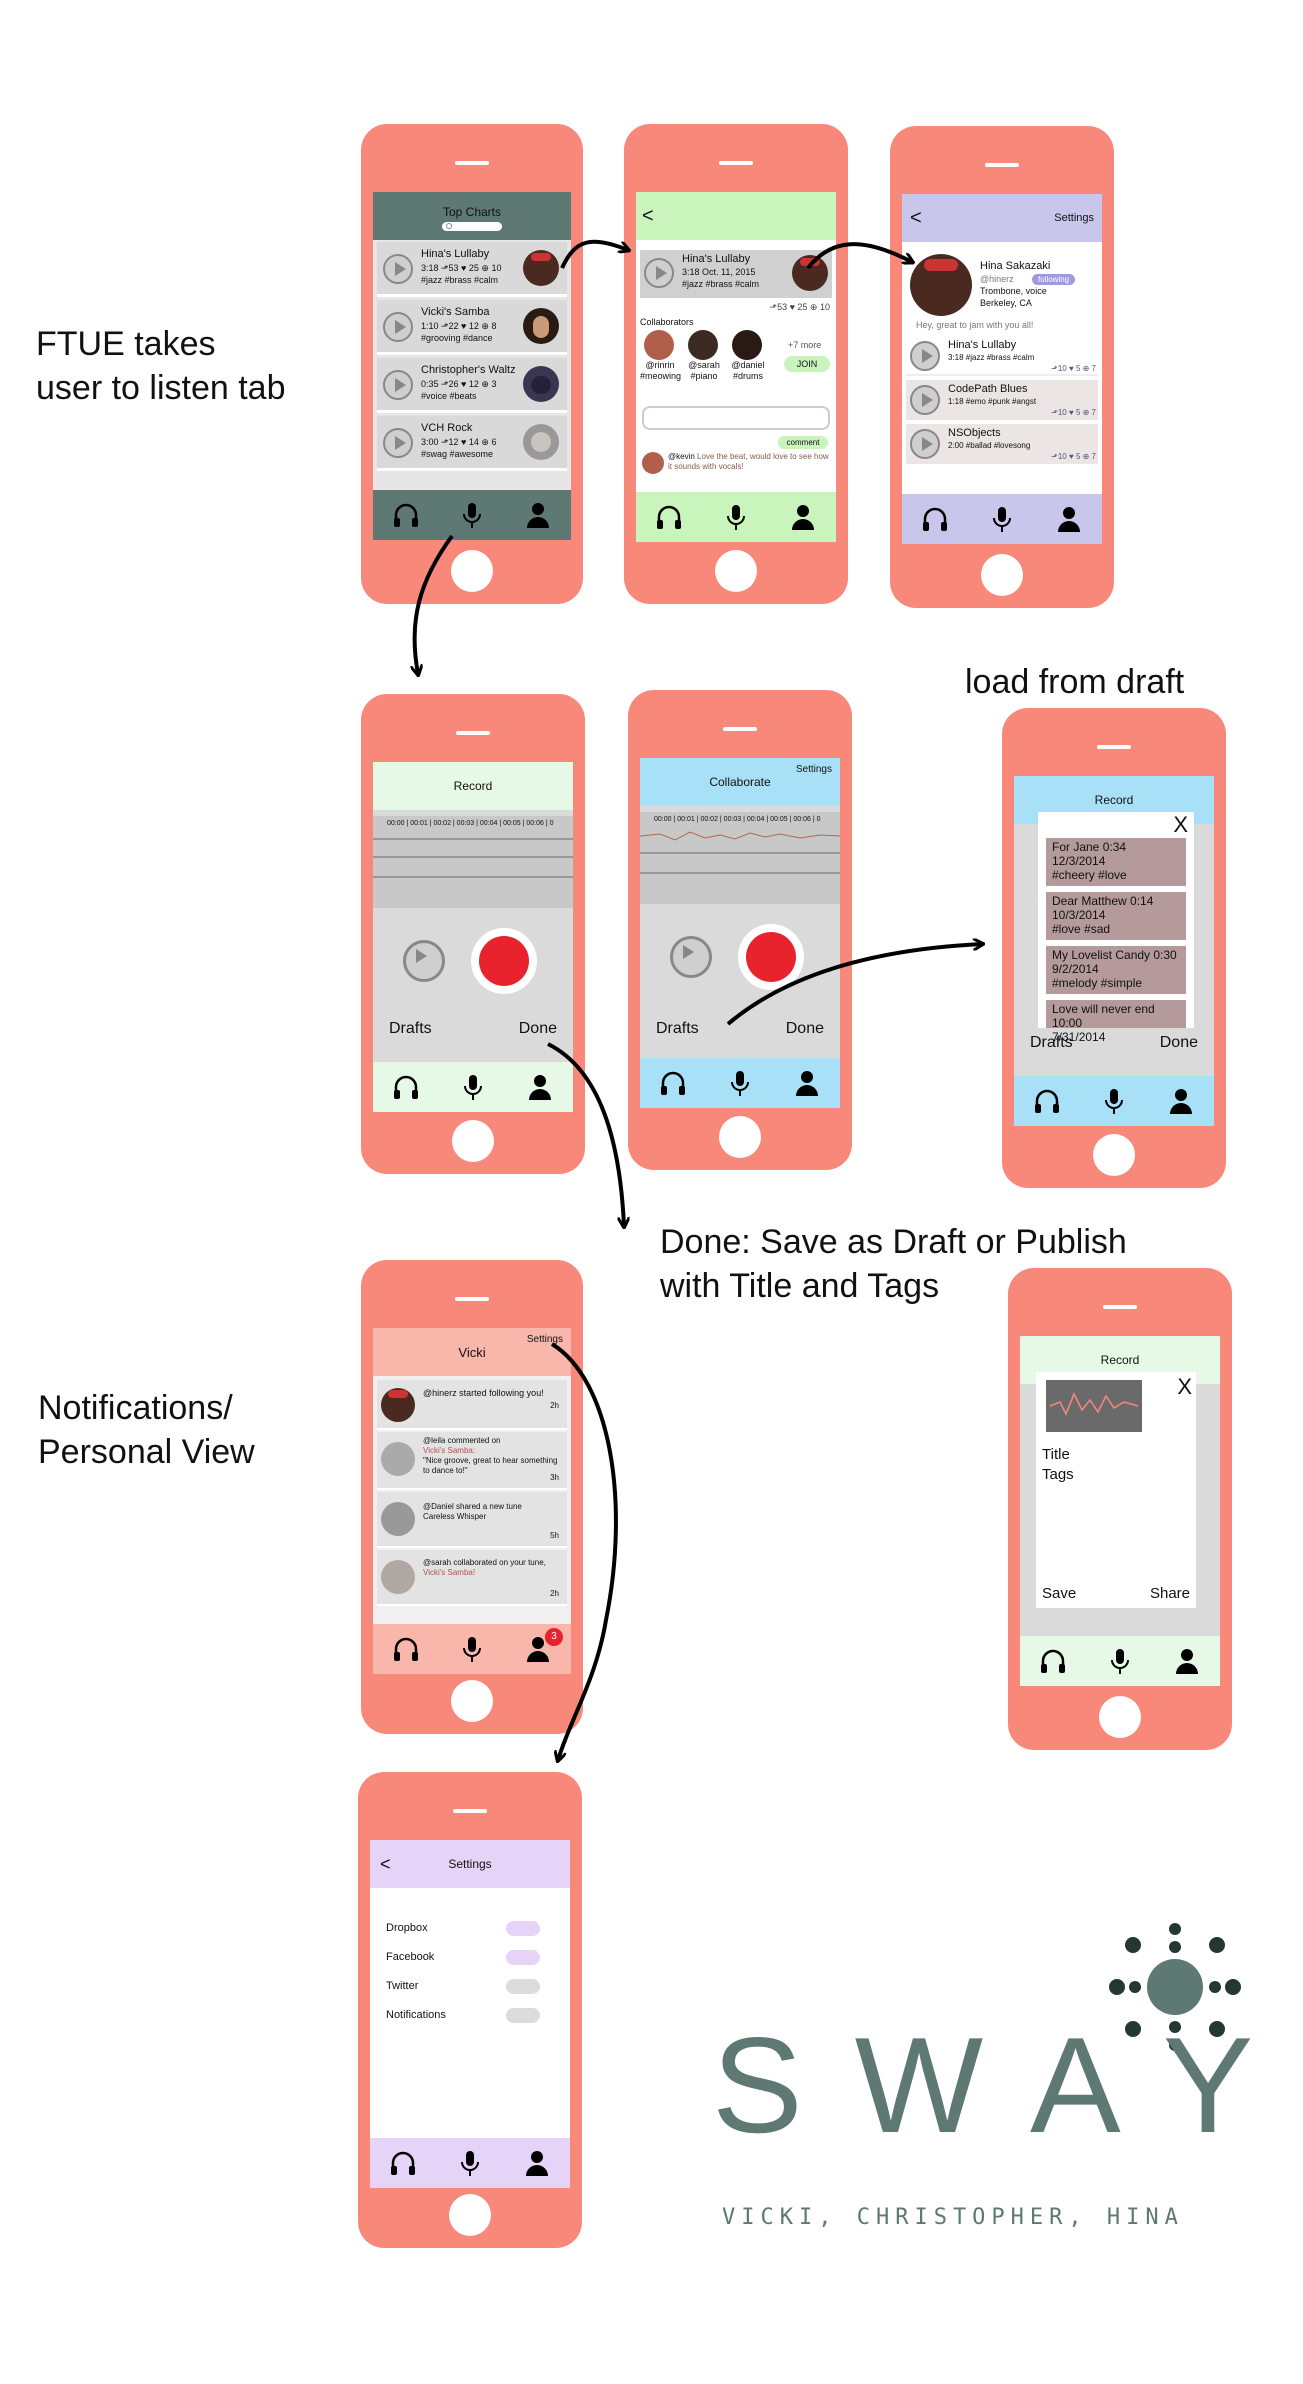 Image resolution: width=1303 pixels, height=2384 pixels. Describe the element at coordinates (1116, 916) in the screenshot. I see `draft-item: Dear Matthew 0:14 10/3/2014 #love #sad` at that location.